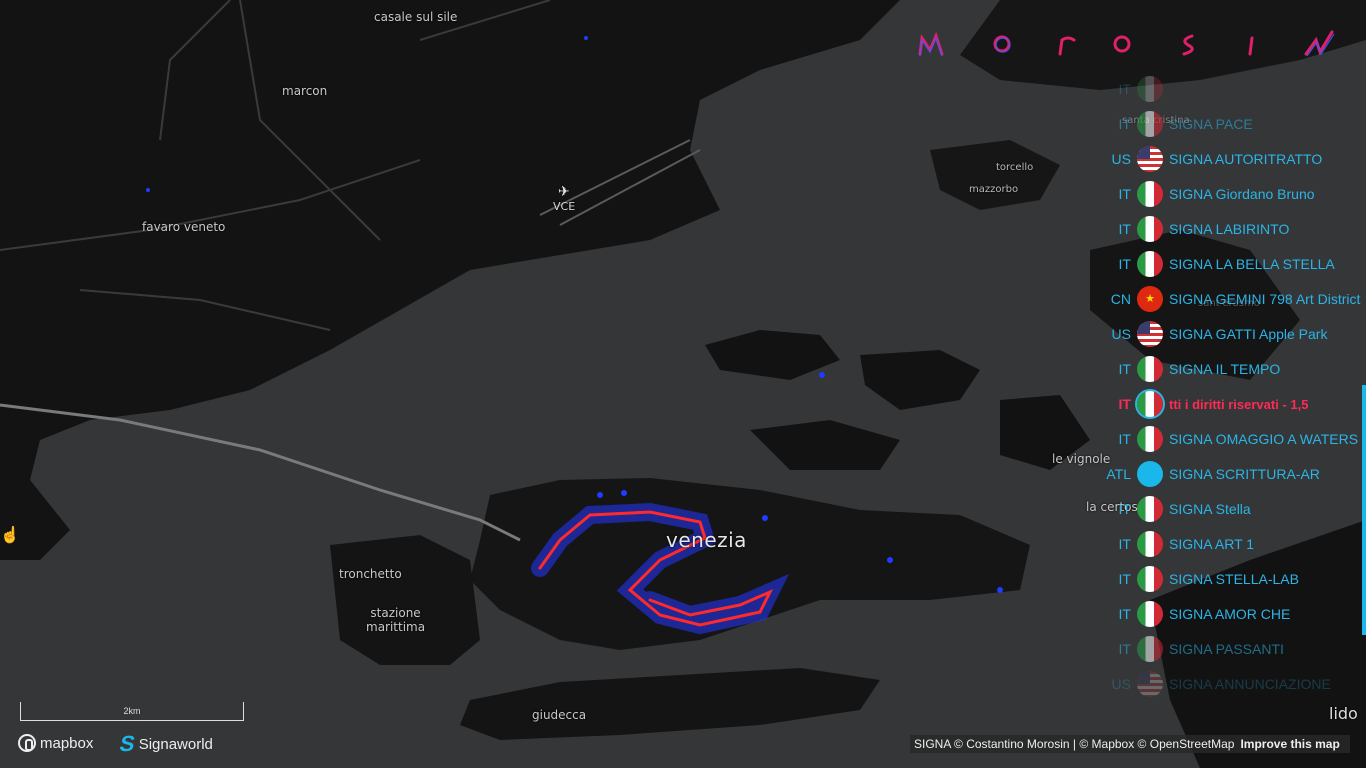 This screenshot has width=1366, height=768. Describe the element at coordinates (706, 540) in the screenshot. I see `place-venezia: venezia` at that location.